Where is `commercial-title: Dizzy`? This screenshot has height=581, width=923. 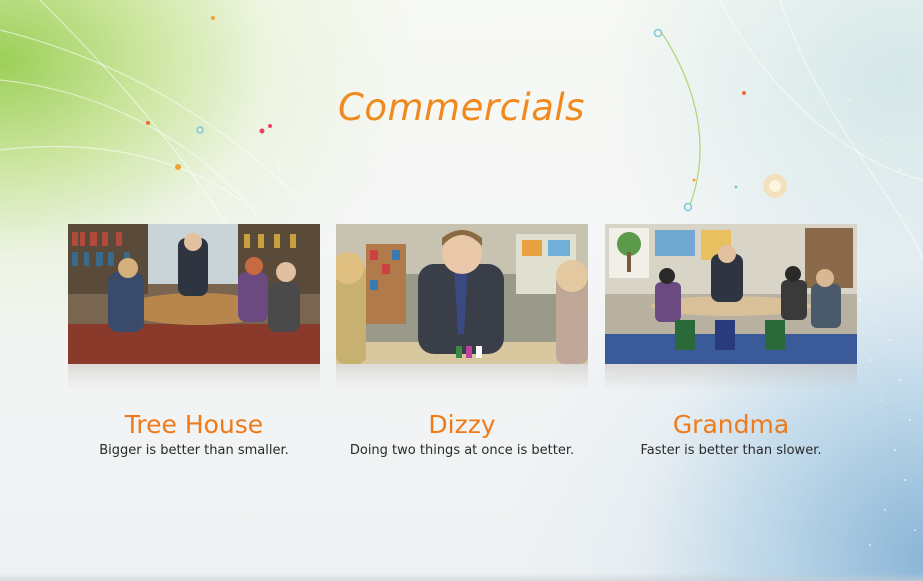 commercial-title: Dizzy is located at coordinates (462, 425).